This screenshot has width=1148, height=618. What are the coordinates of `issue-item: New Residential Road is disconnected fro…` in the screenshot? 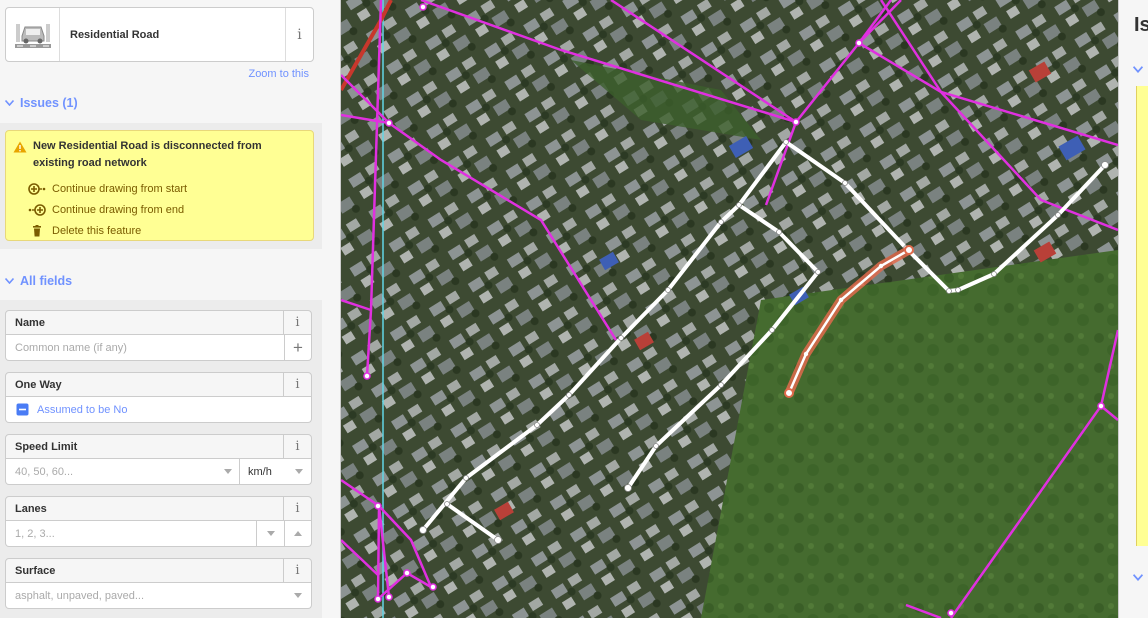 It's located at (159, 185).